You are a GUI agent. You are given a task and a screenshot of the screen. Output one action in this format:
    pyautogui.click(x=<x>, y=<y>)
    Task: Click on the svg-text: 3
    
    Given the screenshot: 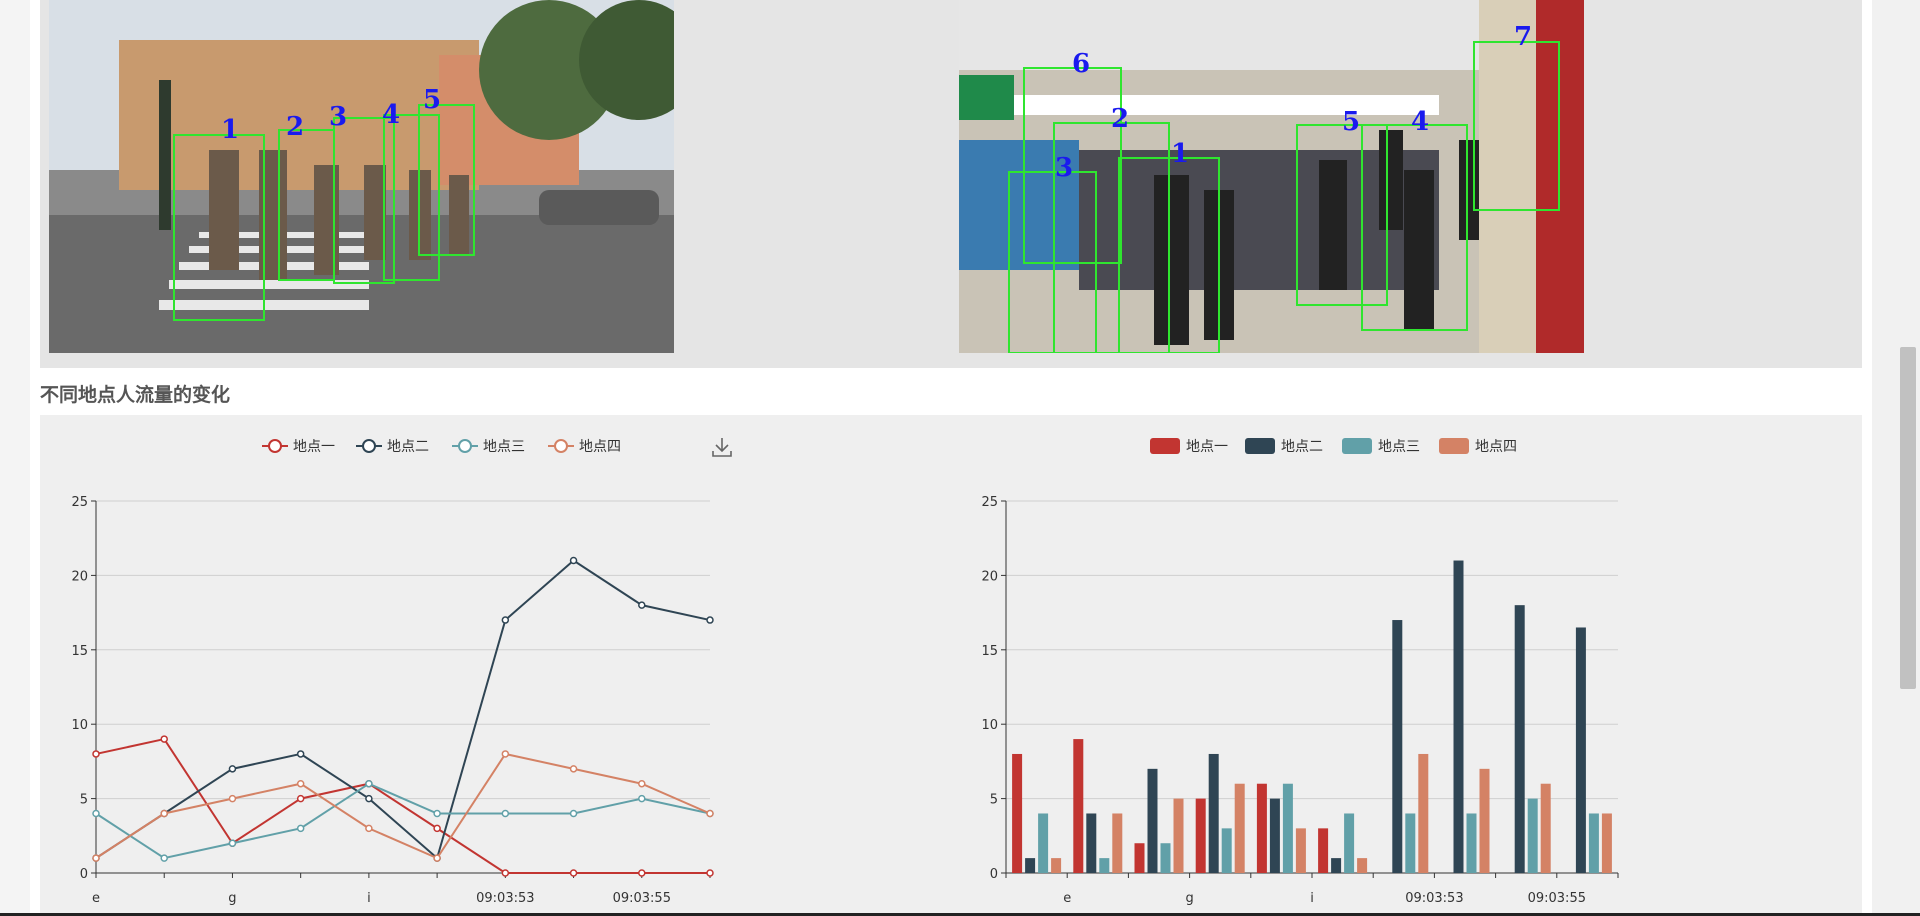 What is the action you would take?
    pyautogui.click(x=338, y=117)
    